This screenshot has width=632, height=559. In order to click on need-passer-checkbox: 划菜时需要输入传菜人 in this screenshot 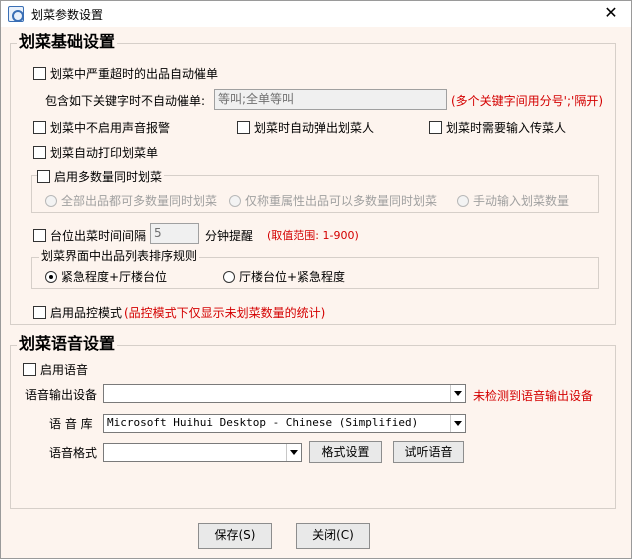, I will do `click(497, 127)`.